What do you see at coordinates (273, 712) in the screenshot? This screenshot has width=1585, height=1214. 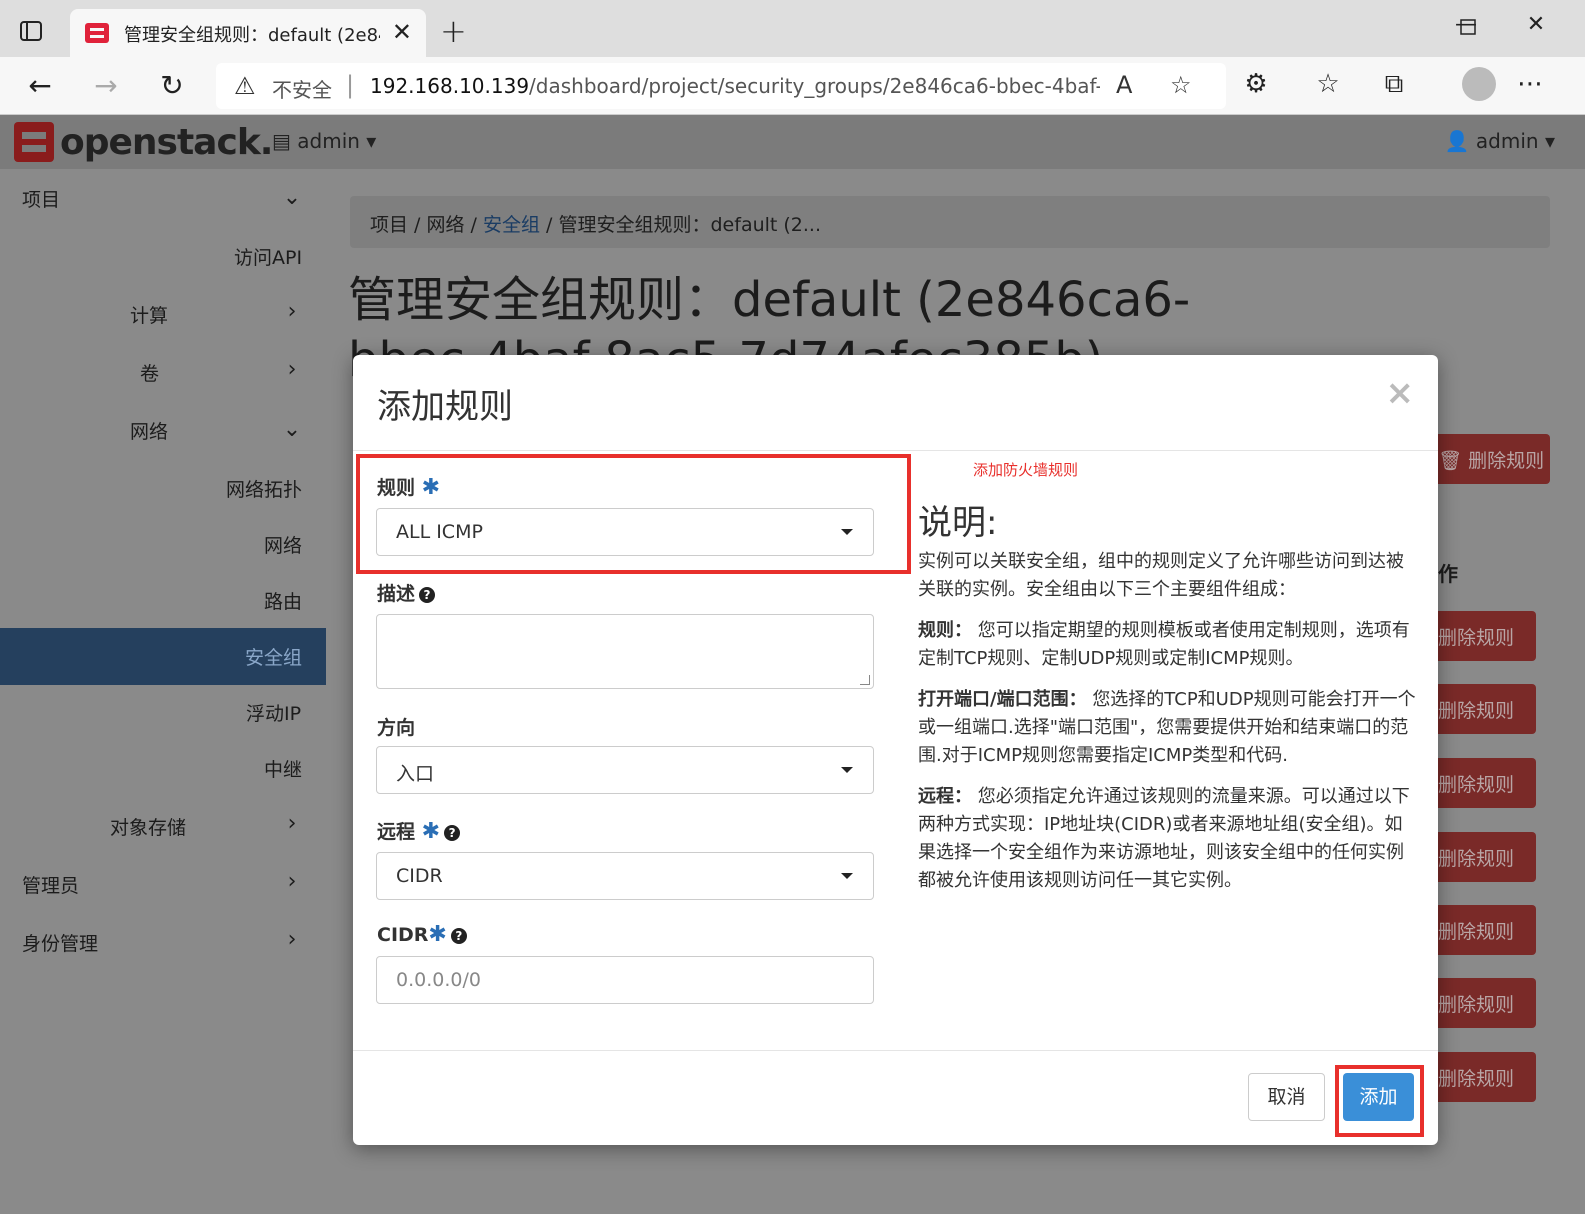 I see `sidebar-item-floating-ips: 浮动IP` at bounding box center [273, 712].